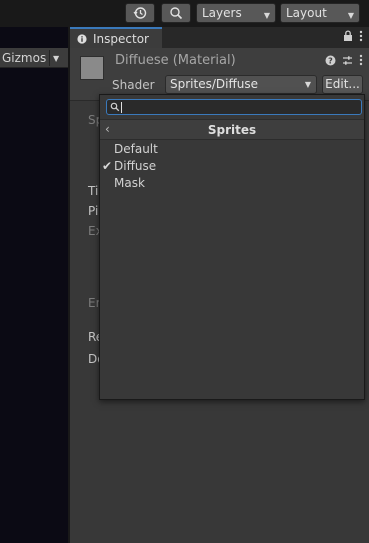 This screenshot has height=543, width=369. I want to click on help-icon: ?, so click(330, 60).